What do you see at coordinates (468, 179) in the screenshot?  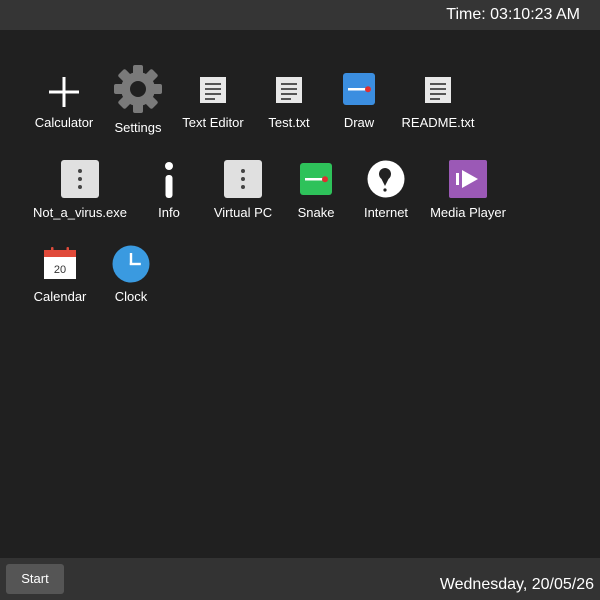 I see `play-icon` at bounding box center [468, 179].